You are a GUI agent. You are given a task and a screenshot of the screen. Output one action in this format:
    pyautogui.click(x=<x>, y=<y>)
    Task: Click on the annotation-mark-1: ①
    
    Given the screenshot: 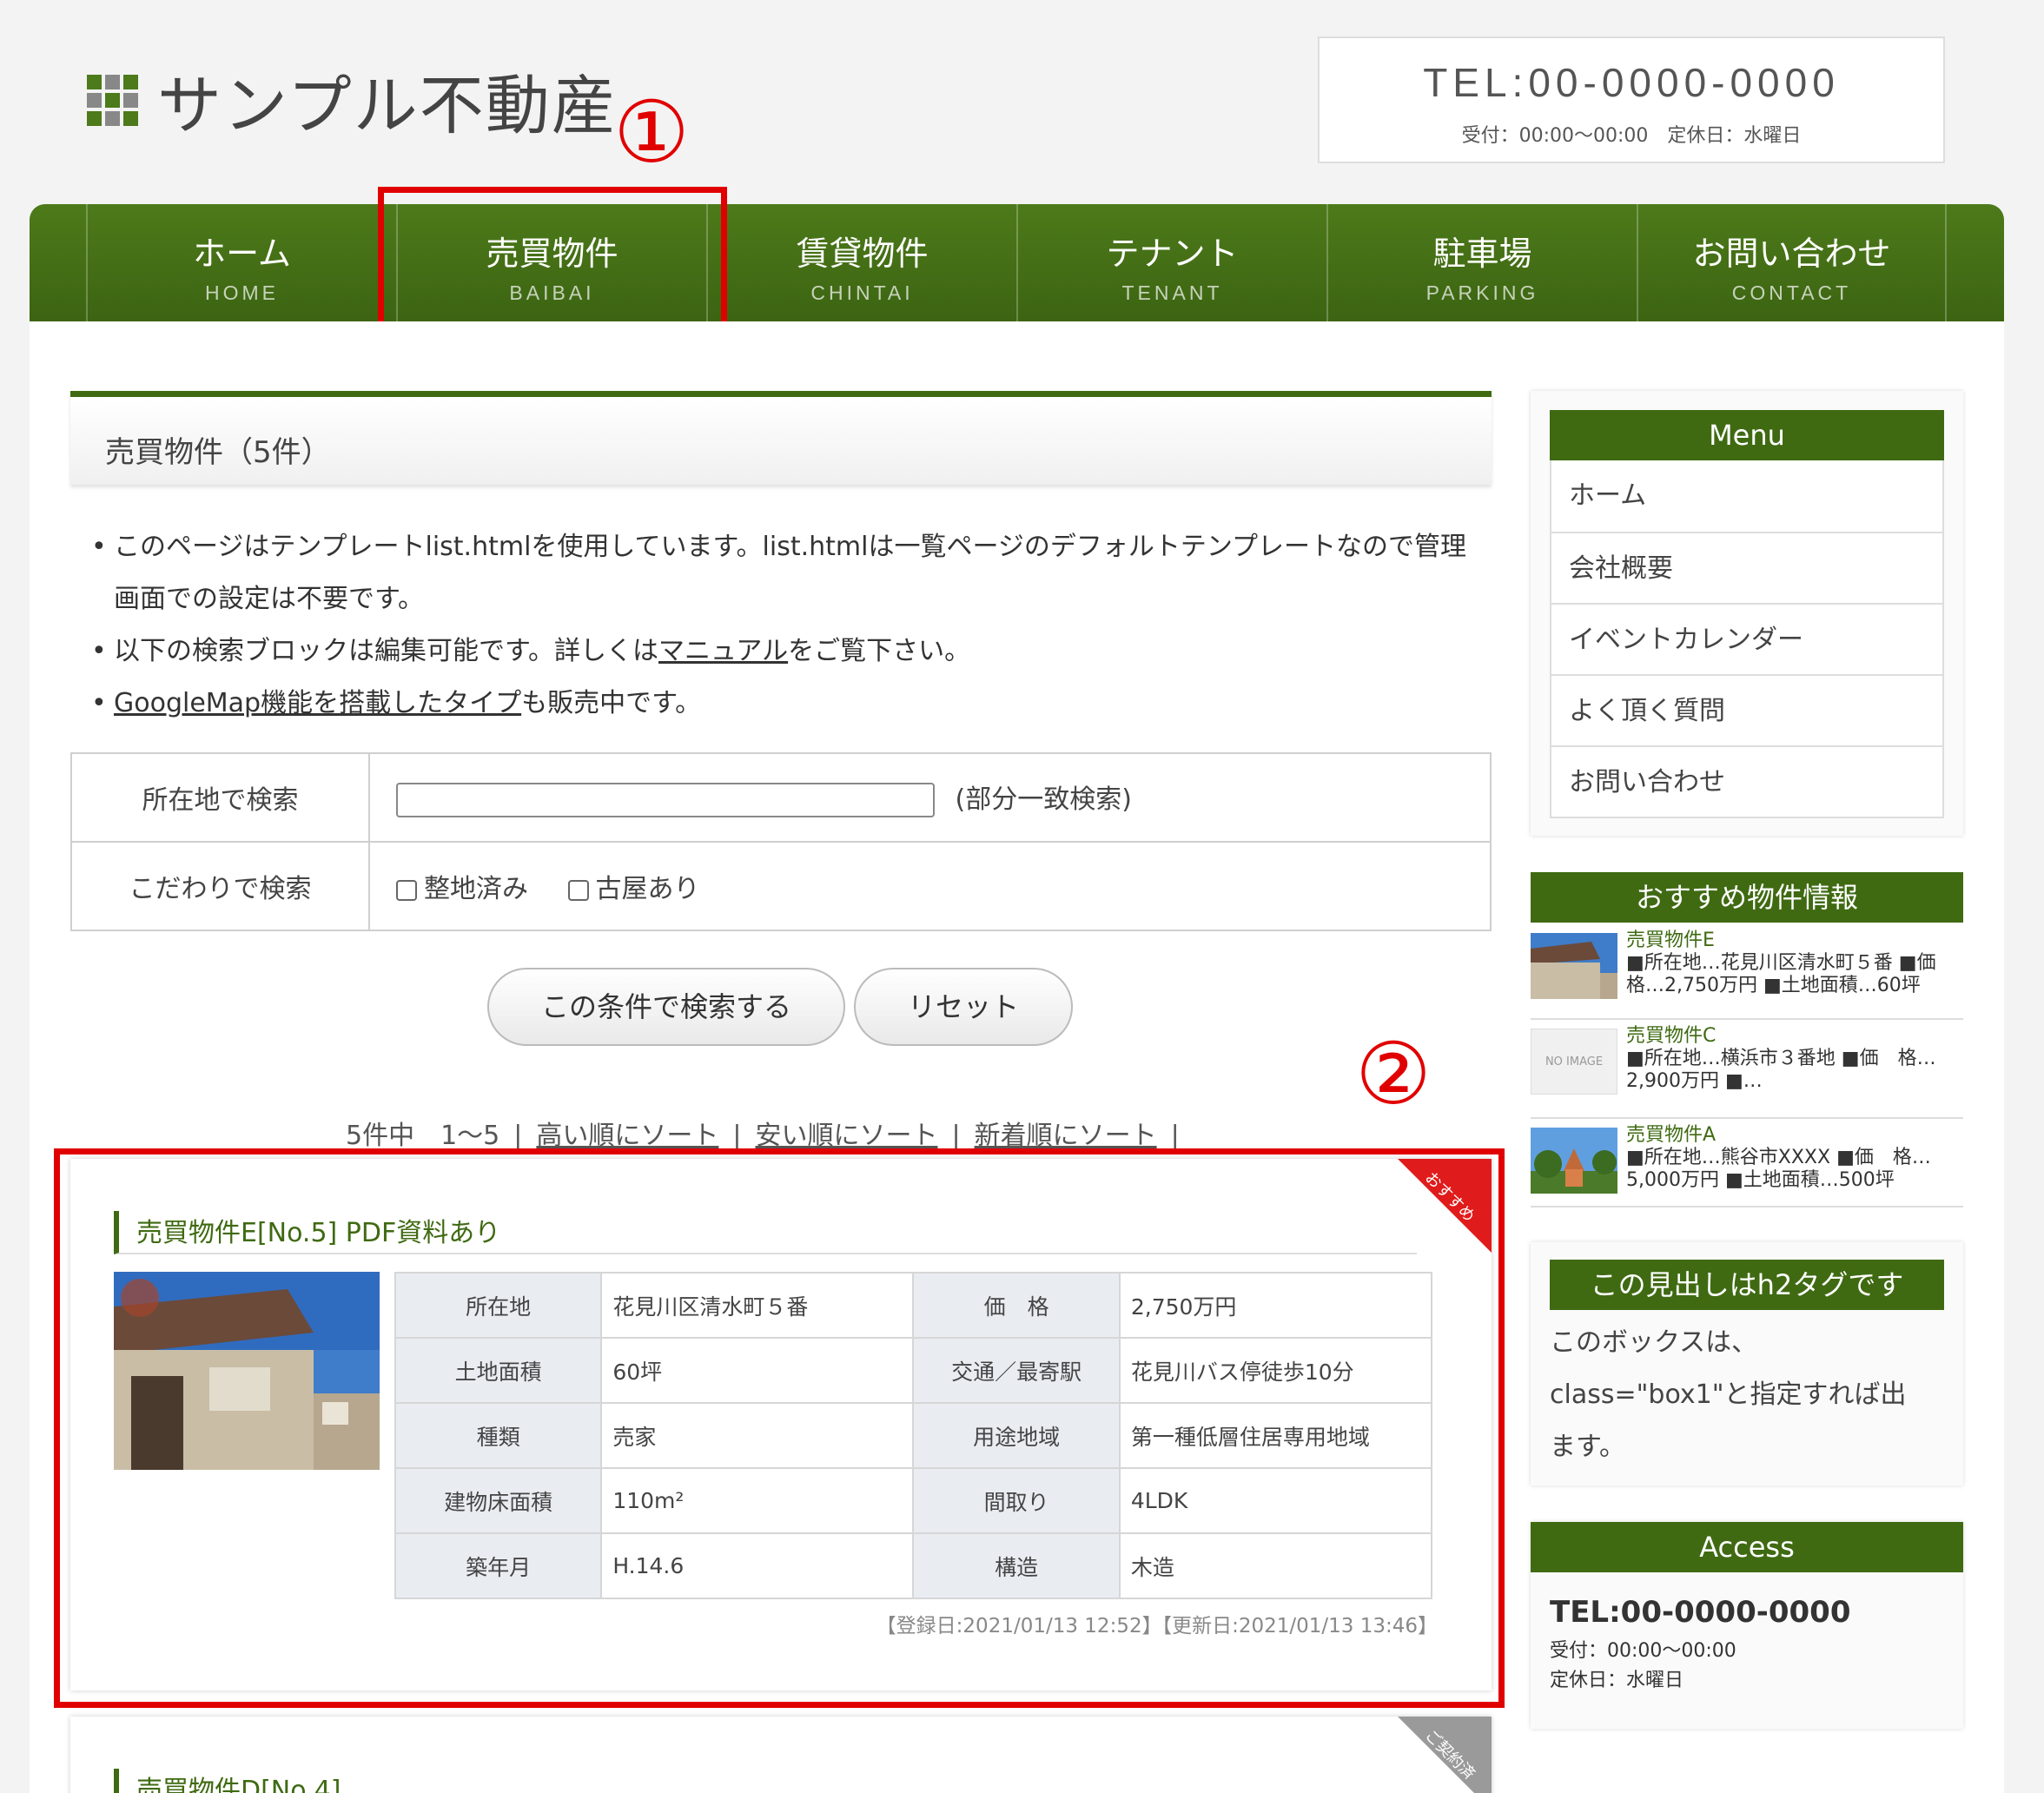 What is the action you would take?
    pyautogui.click(x=651, y=132)
    